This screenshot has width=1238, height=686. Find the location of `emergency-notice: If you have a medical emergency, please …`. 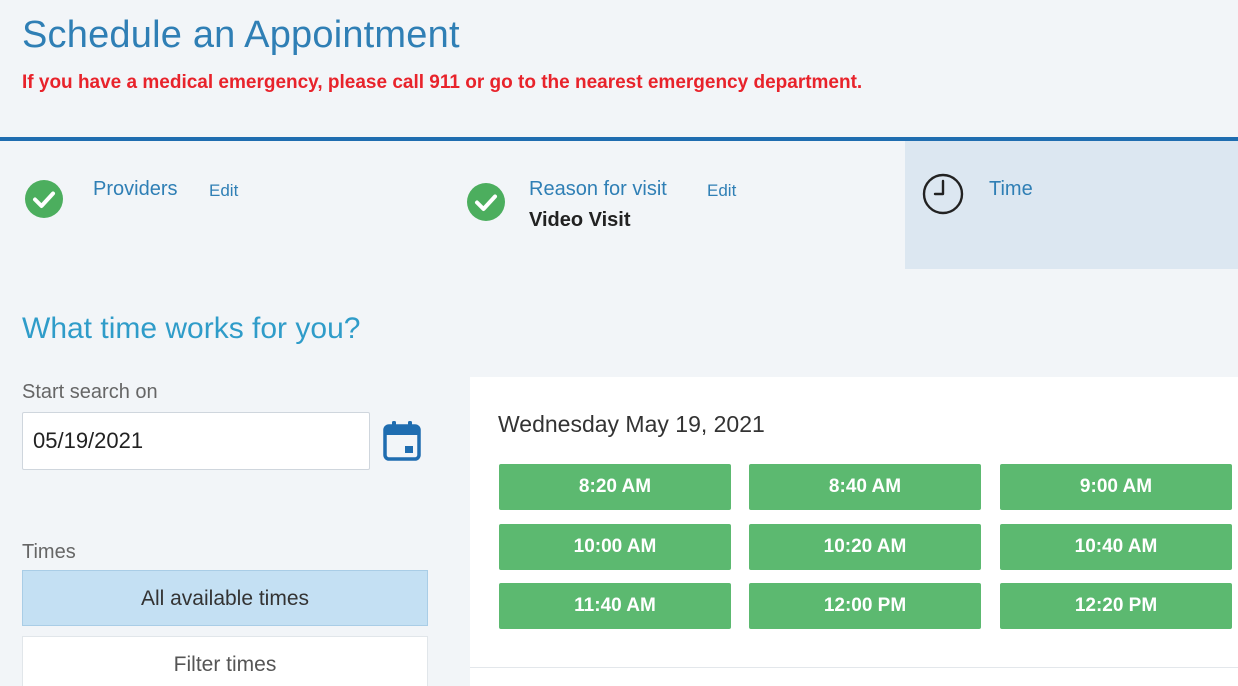

emergency-notice: If you have a medical emergency, please … is located at coordinates (442, 82).